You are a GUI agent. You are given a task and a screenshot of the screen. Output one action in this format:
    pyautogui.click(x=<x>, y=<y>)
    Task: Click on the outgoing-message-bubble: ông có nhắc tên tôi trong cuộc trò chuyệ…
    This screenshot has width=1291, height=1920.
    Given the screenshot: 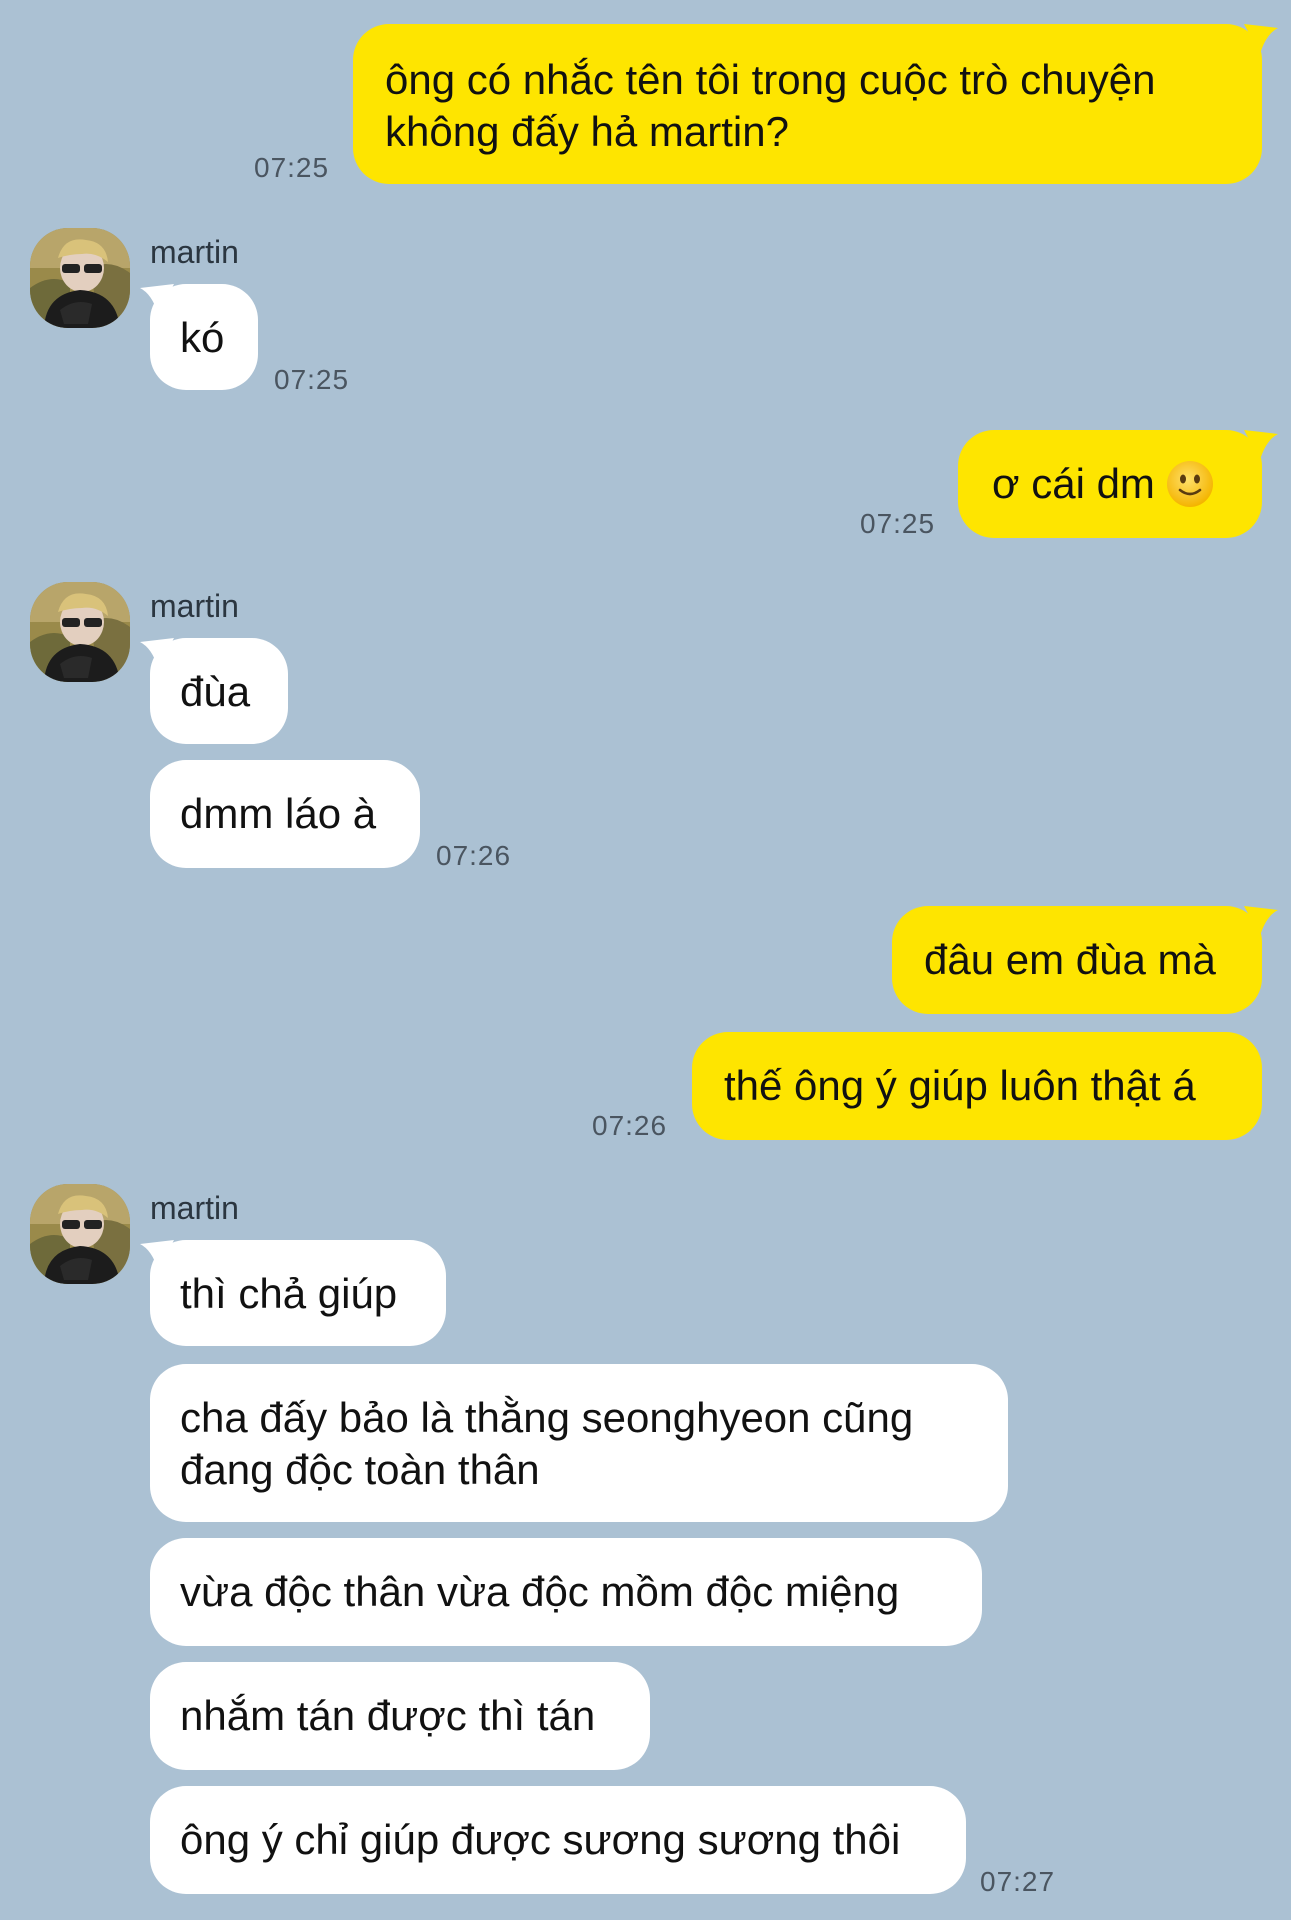 What is the action you would take?
    pyautogui.click(x=807, y=104)
    